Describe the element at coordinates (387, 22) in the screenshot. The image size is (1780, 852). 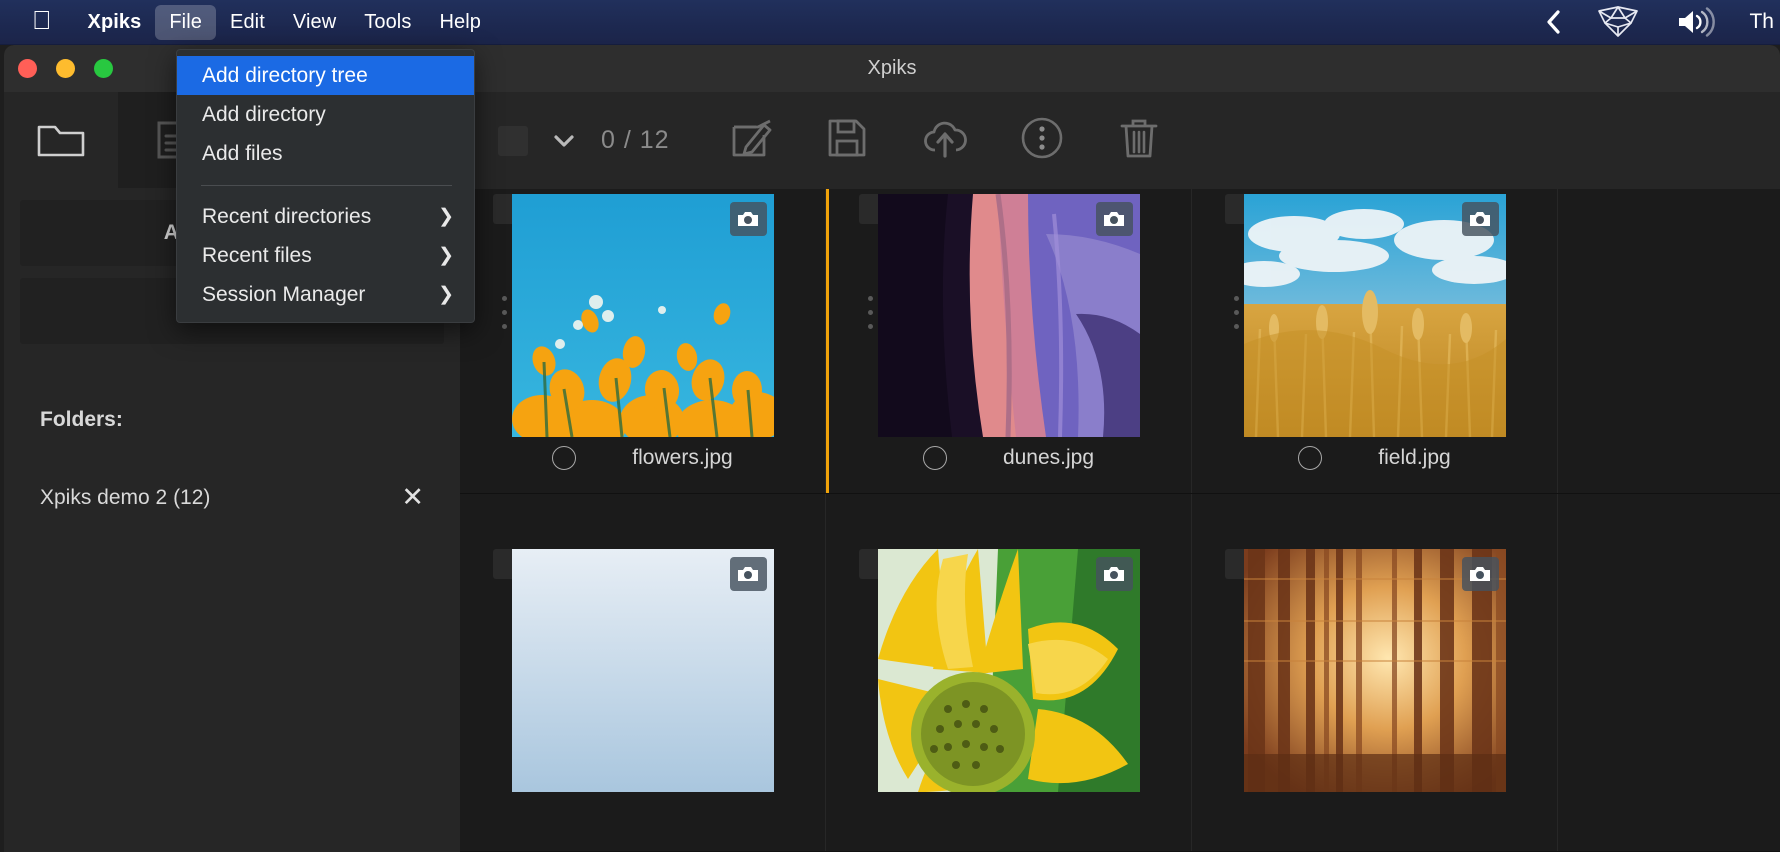
I see `menu-item-tools: Tools` at that location.